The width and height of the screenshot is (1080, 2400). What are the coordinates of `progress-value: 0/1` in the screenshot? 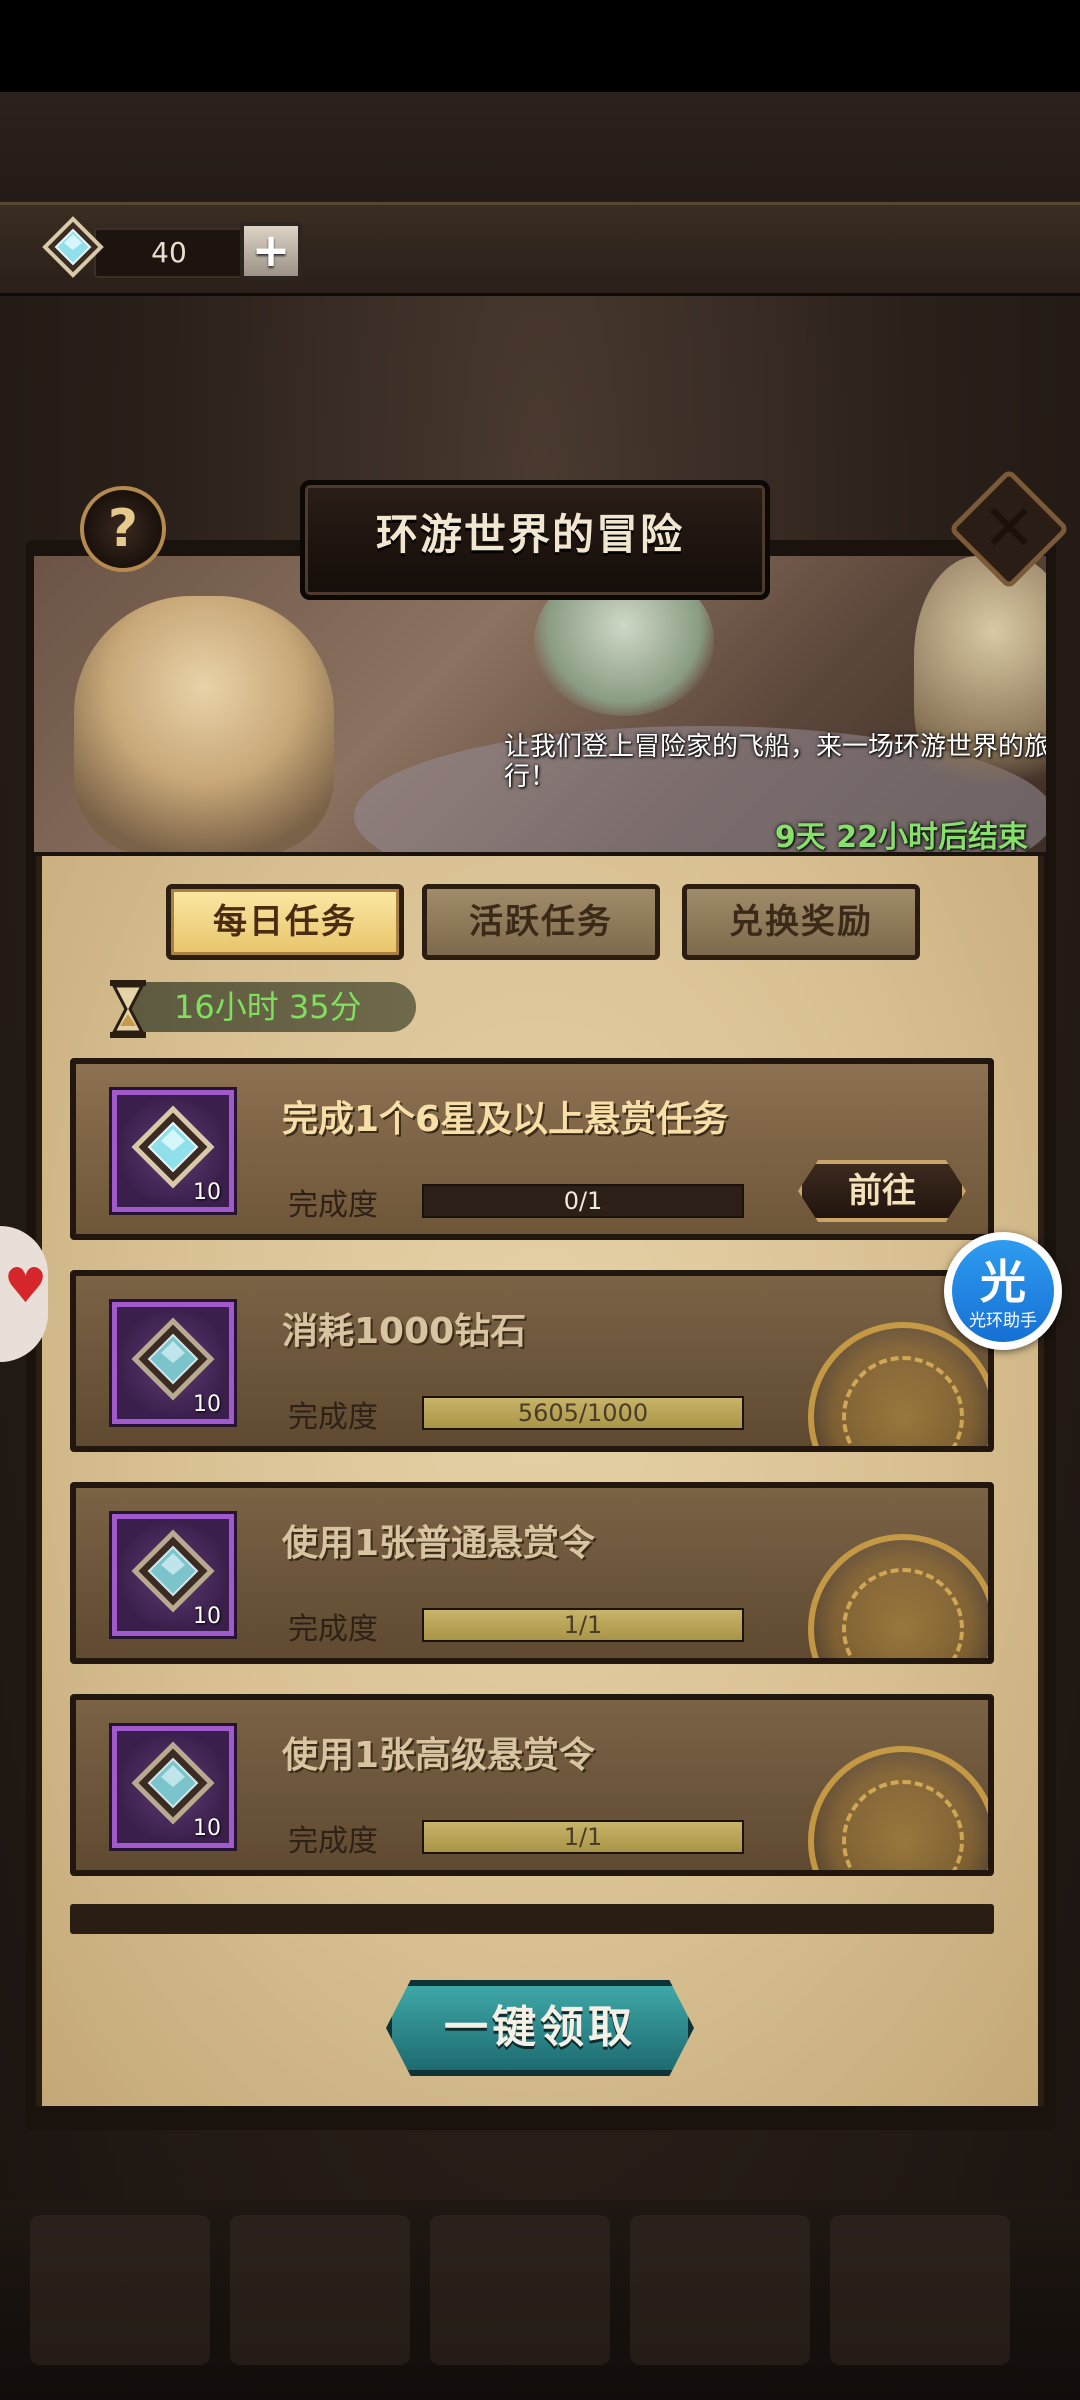 It's located at (583, 1201).